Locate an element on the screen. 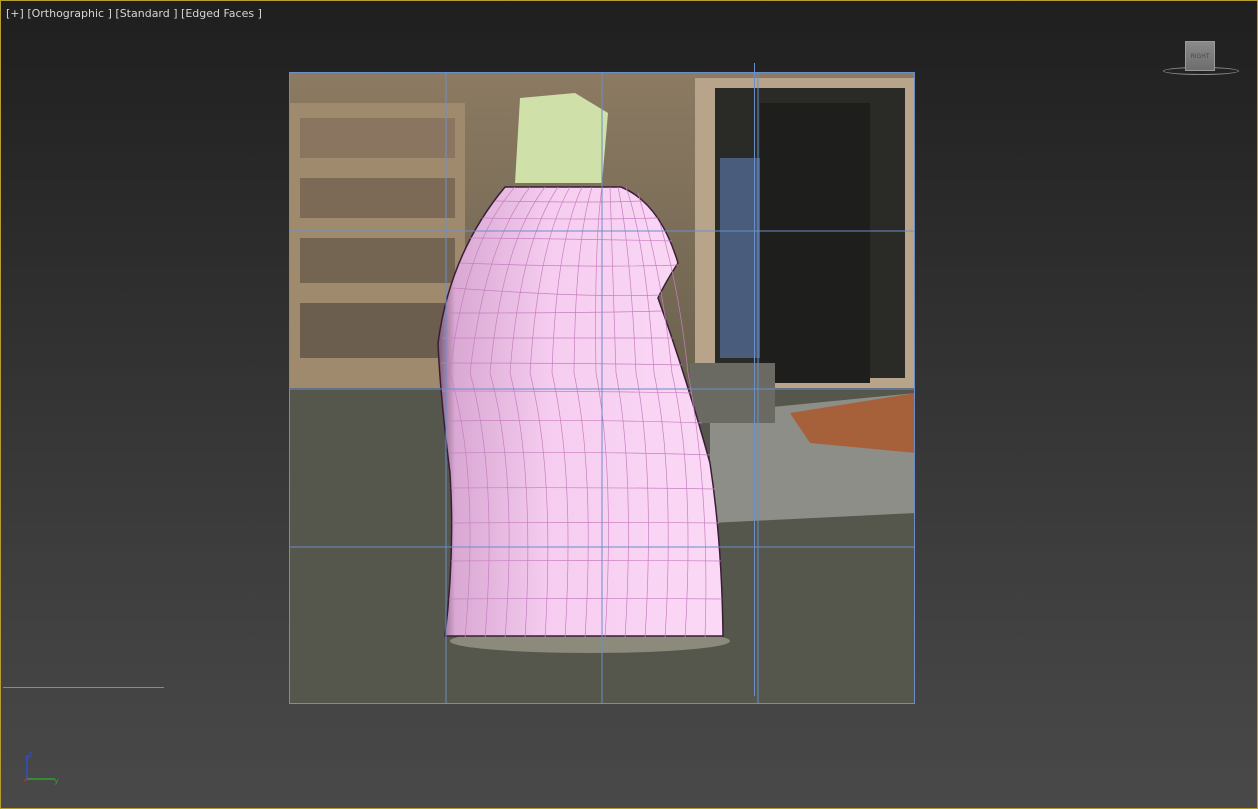  grid-axis-vertical is located at coordinates (754, 379).